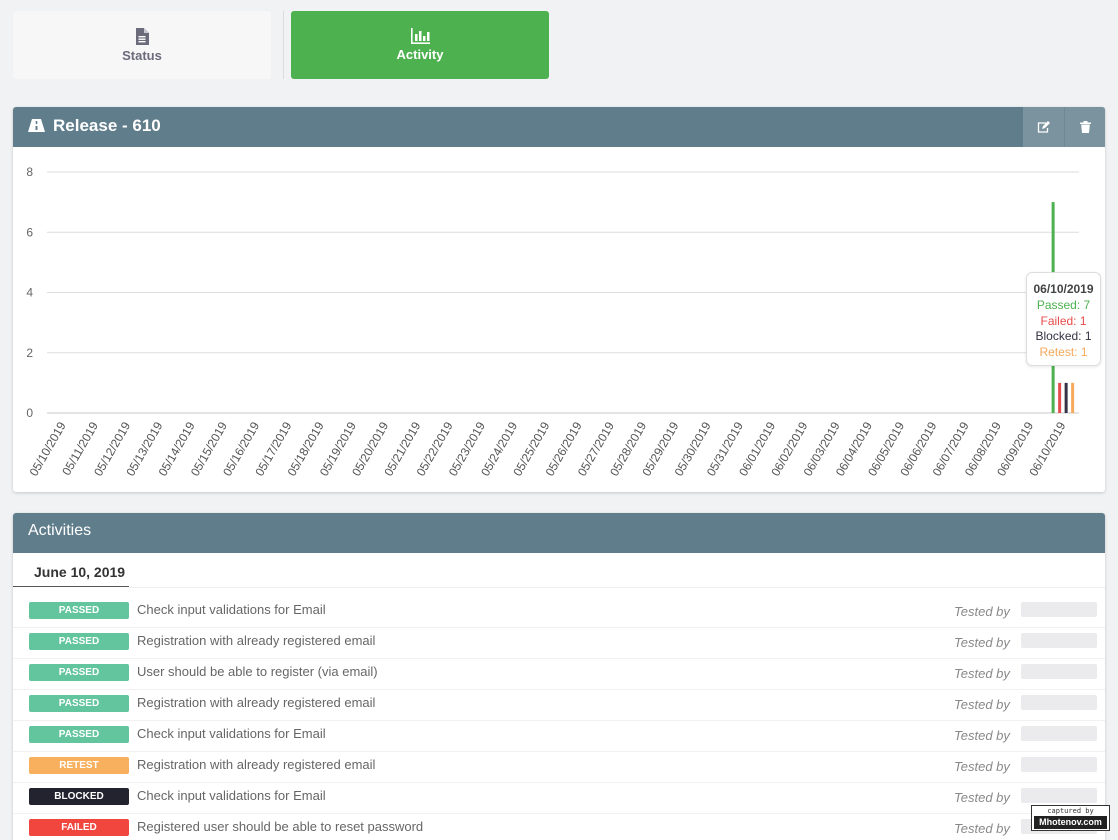 This screenshot has height=840, width=1118. Describe the element at coordinates (283, 45) in the screenshot. I see `tab-divider` at that location.